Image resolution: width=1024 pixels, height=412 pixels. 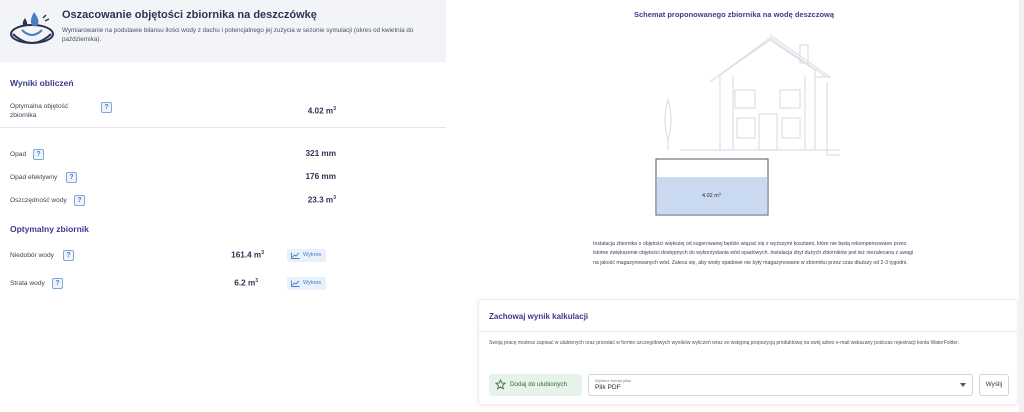 What do you see at coordinates (994, 385) in the screenshot?
I see `send-button: Wyślij` at bounding box center [994, 385].